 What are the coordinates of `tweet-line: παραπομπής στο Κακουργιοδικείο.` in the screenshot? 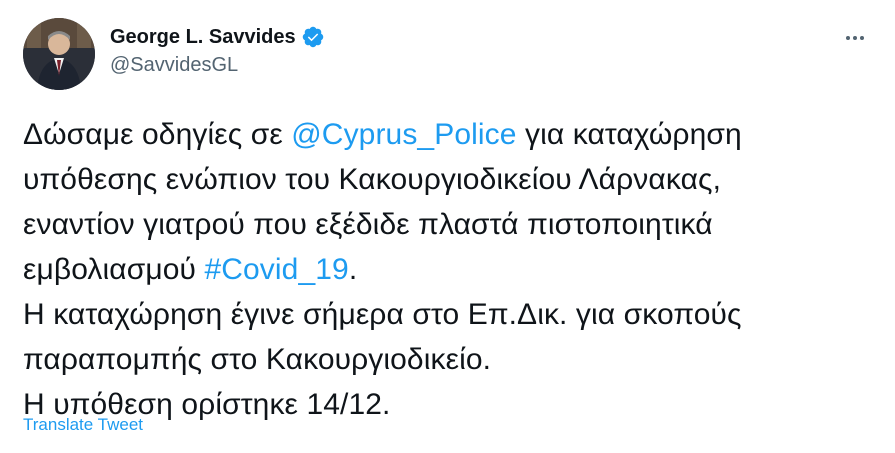 It's located at (257, 359).